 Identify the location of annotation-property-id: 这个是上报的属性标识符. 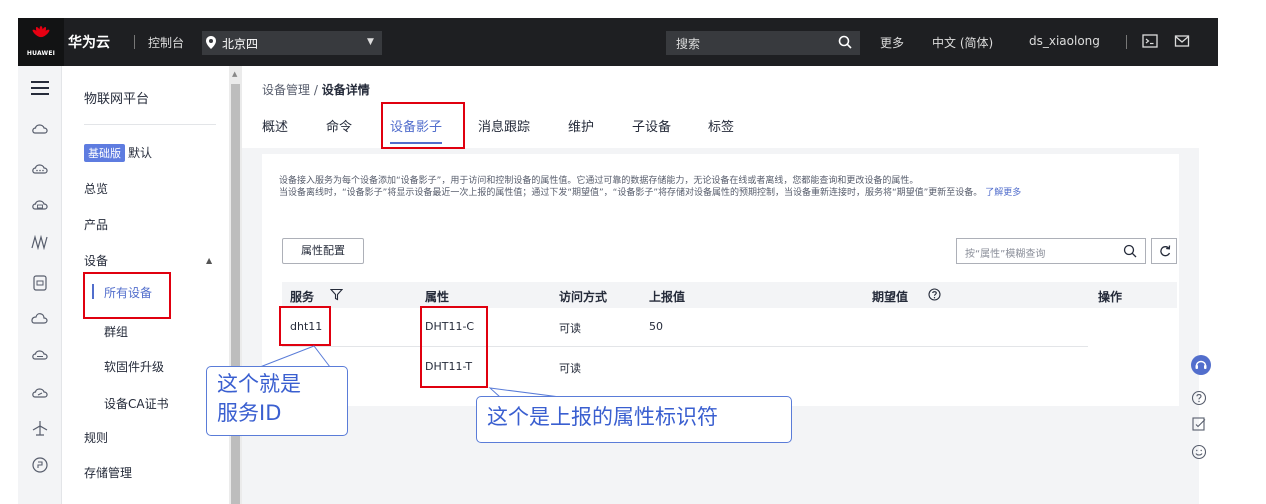
(634, 419).